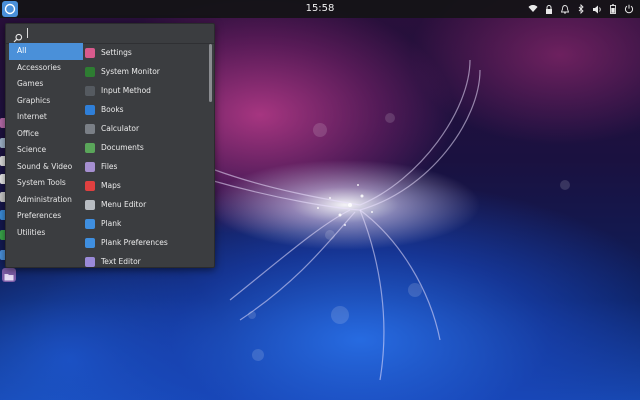 The height and width of the screenshot is (400, 640). I want to click on app-item-label: Documents, so click(122, 147).